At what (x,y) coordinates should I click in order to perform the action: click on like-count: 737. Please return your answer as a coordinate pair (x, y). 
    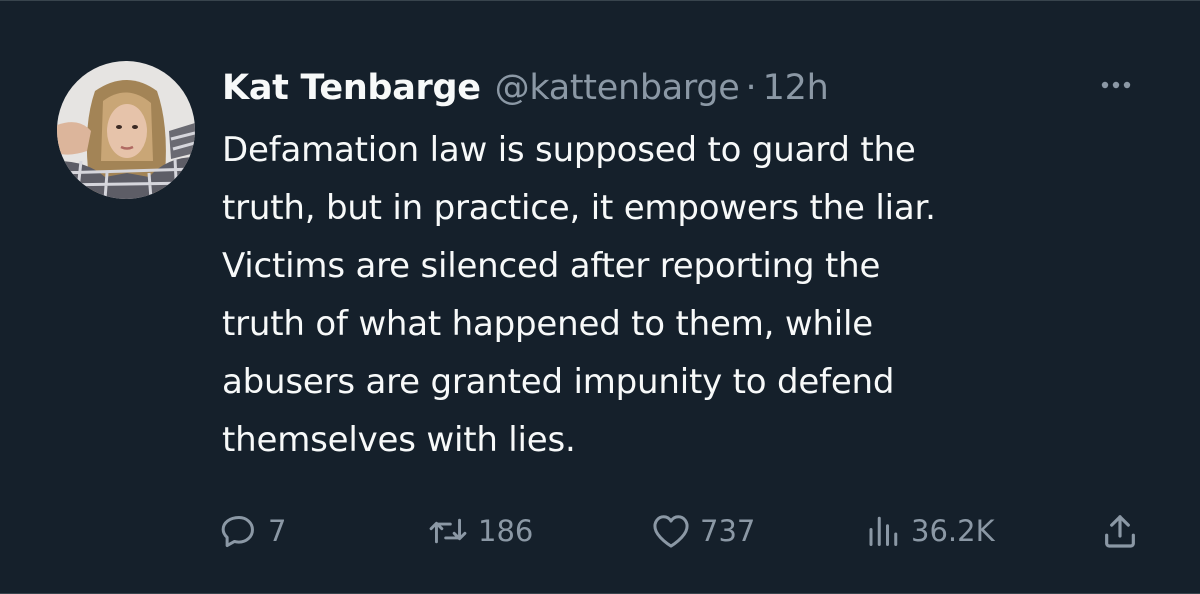
    Looking at the image, I should click on (728, 531).